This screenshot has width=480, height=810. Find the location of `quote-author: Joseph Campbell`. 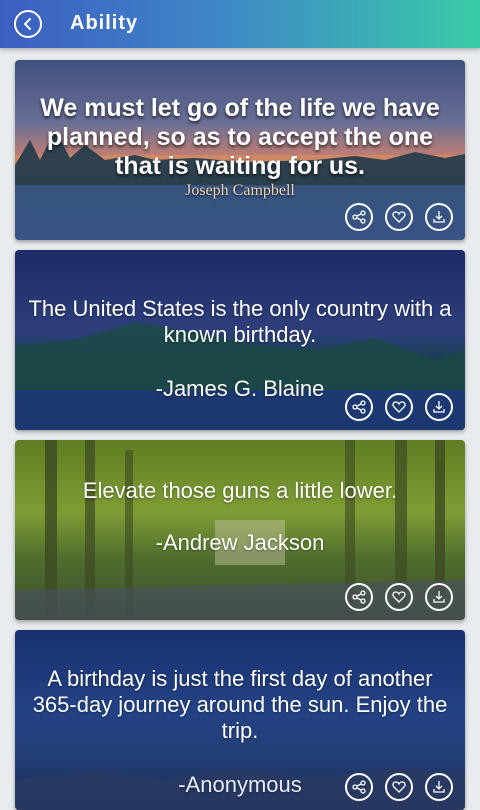

quote-author: Joseph Campbell is located at coordinates (240, 190).